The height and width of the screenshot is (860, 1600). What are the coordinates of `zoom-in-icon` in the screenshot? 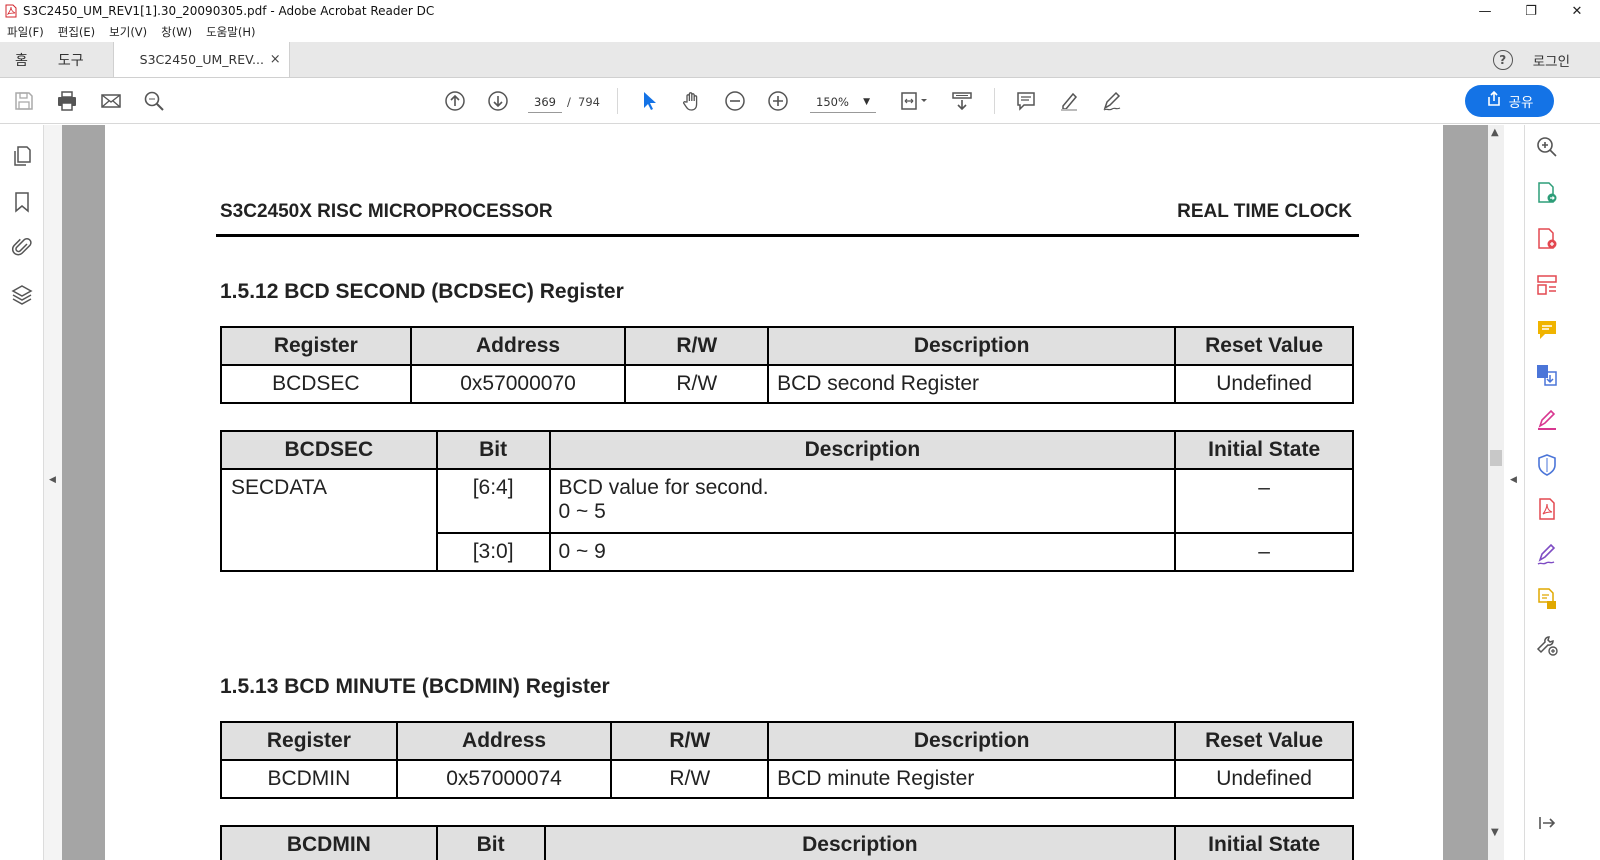 It's located at (778, 101).